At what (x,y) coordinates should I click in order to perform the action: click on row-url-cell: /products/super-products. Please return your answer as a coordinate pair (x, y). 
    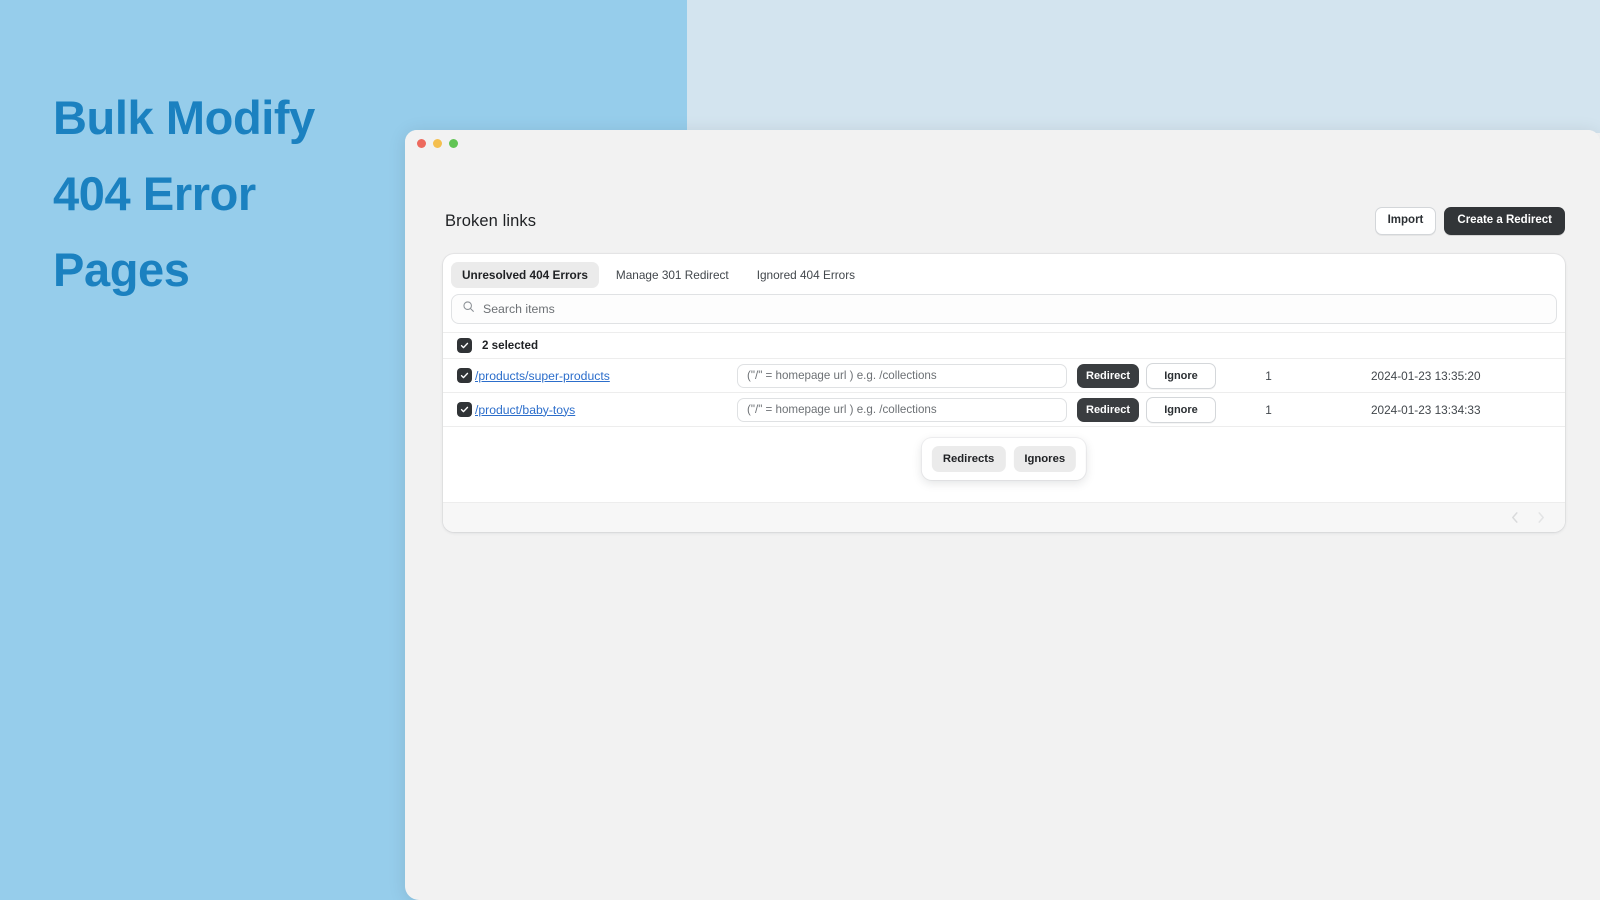
    Looking at the image, I should click on (606, 376).